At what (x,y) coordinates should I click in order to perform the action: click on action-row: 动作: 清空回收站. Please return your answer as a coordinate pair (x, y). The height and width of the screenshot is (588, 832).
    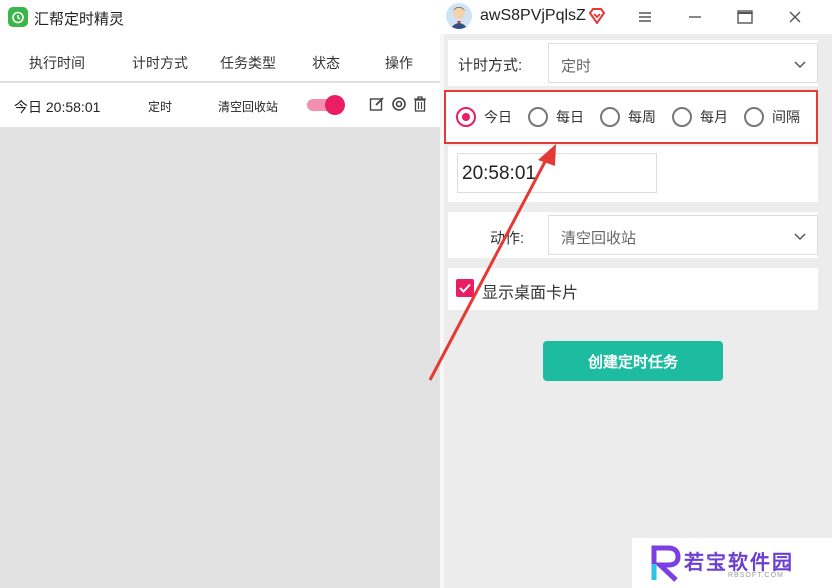
    Looking at the image, I should click on (633, 235).